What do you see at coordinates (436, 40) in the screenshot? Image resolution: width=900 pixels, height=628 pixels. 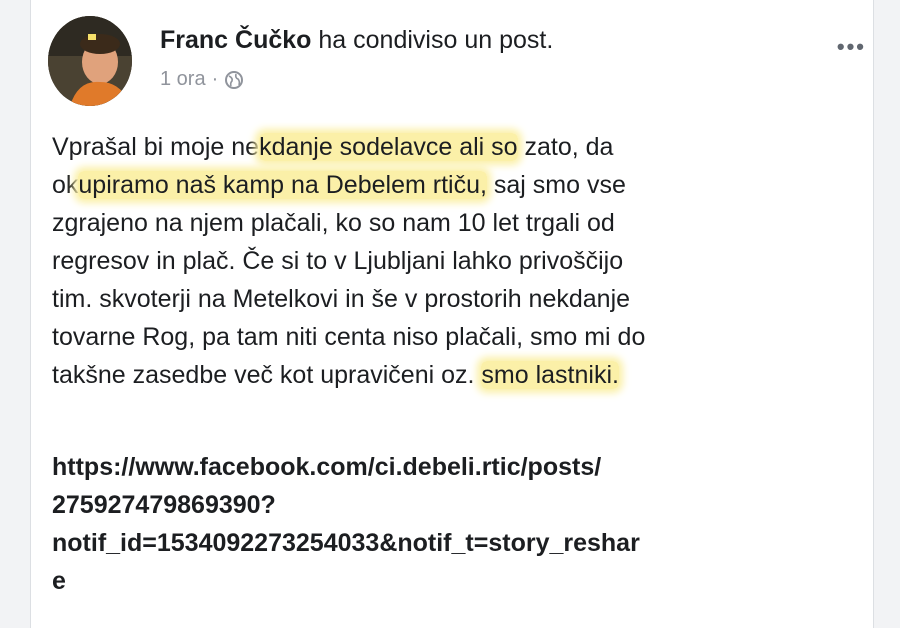 I see `post-action-text: ha condiviso un post.` at bounding box center [436, 40].